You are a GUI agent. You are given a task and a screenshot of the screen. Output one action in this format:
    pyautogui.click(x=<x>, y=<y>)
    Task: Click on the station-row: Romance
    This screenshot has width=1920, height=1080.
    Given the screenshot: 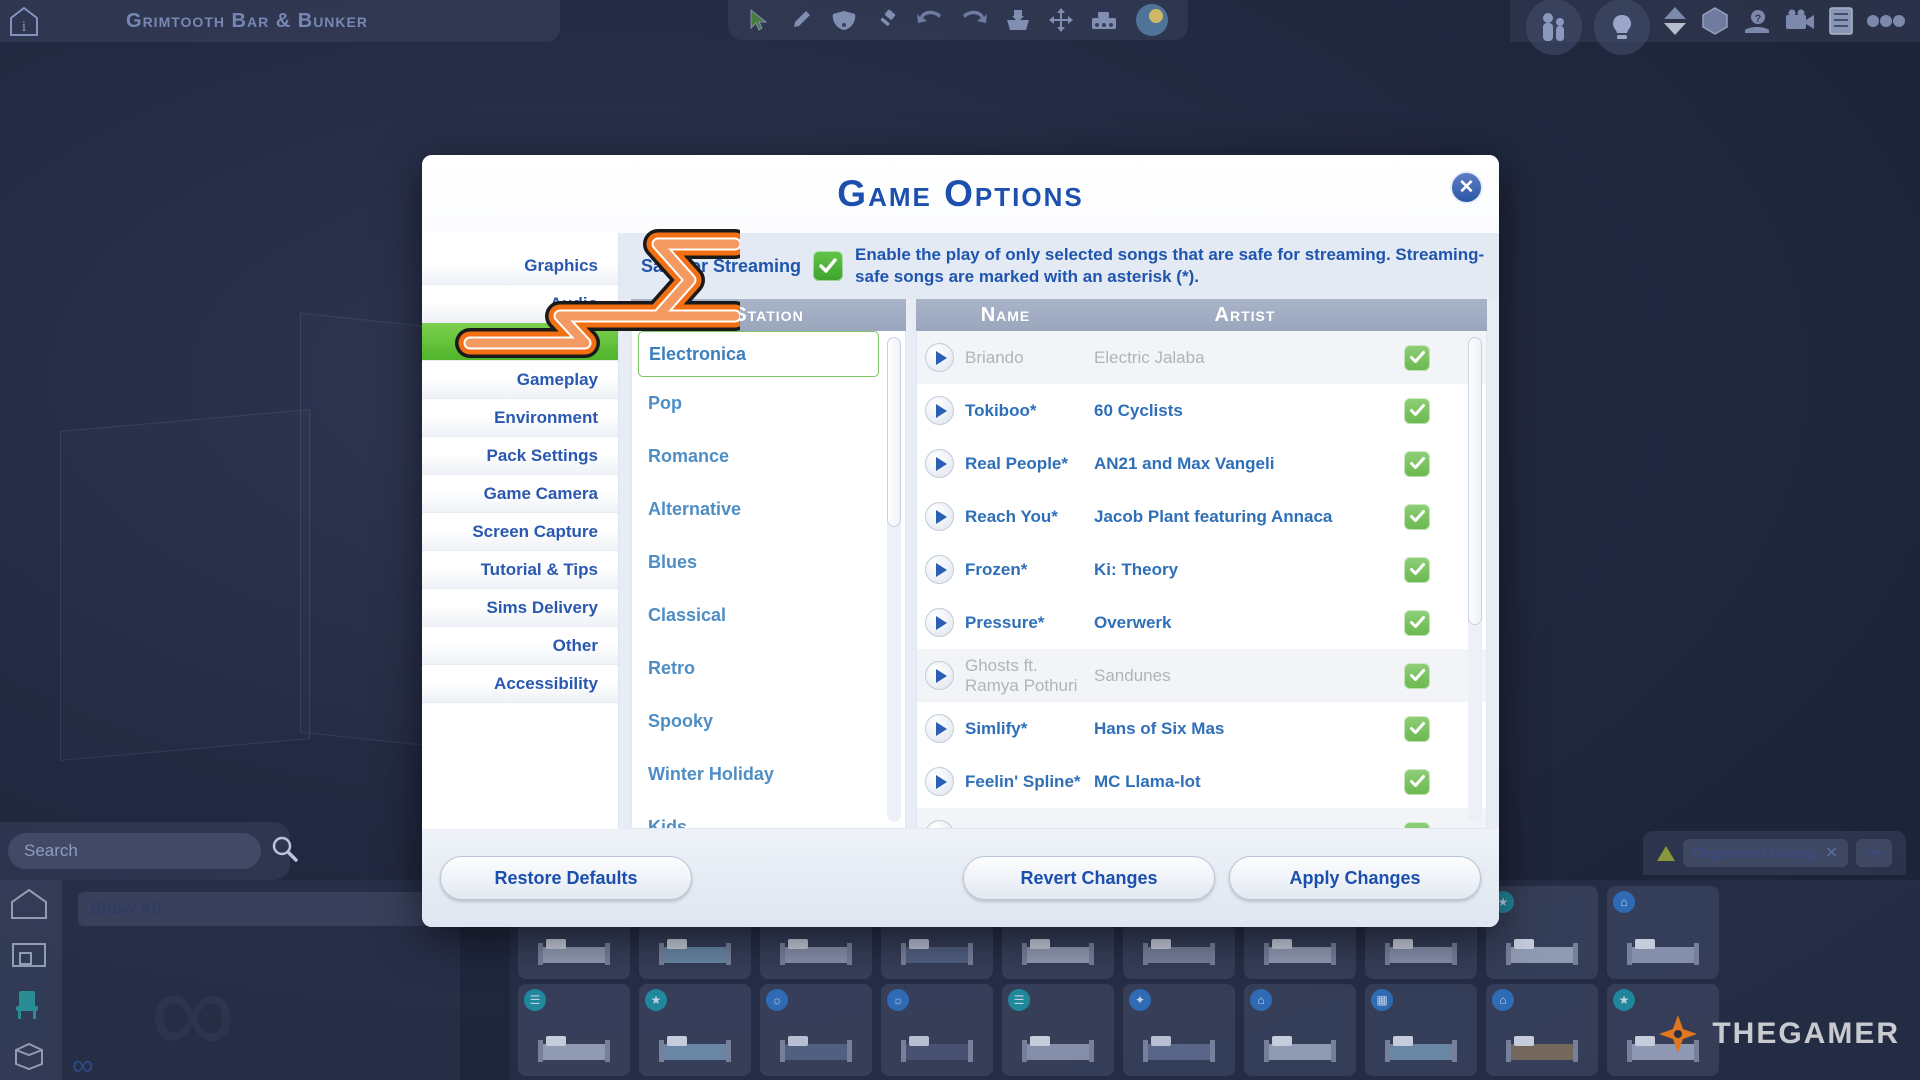 What is the action you would take?
    pyautogui.click(x=768, y=456)
    